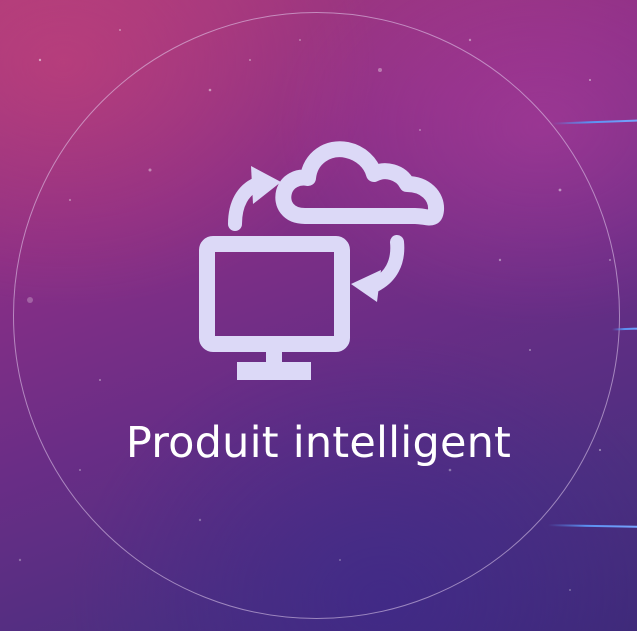  I want to click on slide-title: Produit intelligent, so click(318, 443).